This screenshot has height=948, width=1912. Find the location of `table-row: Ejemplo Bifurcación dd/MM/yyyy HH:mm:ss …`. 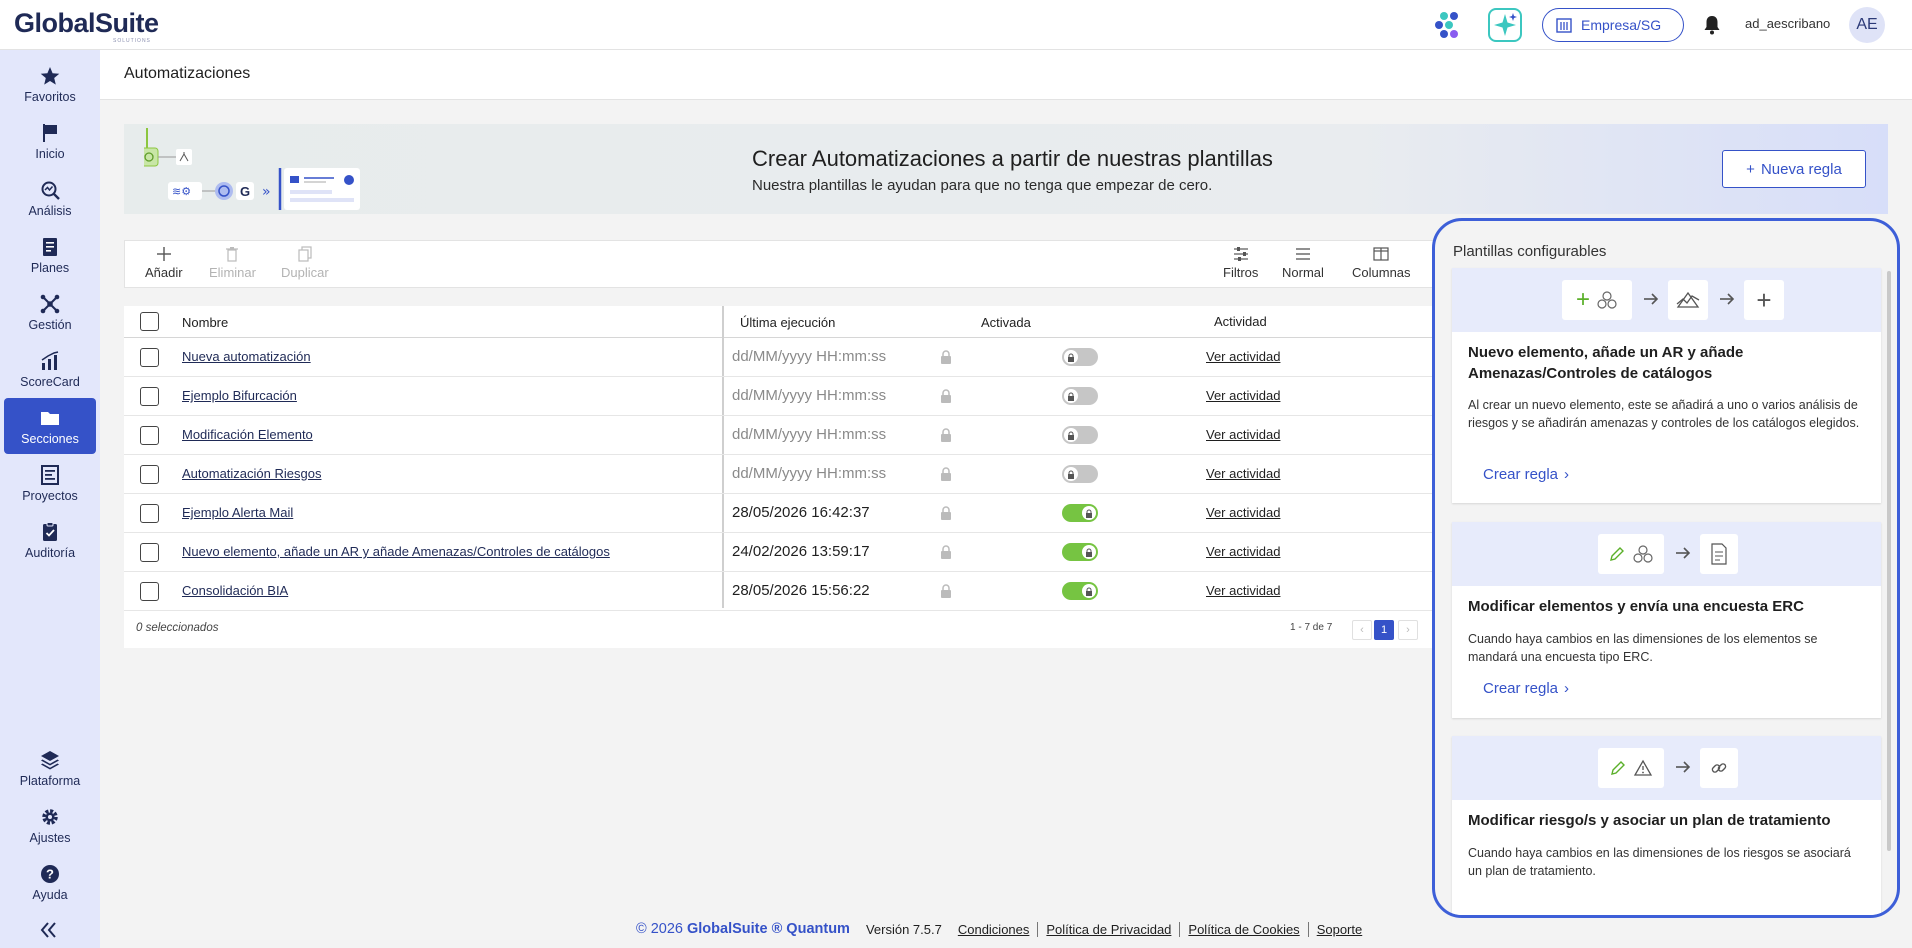

table-row: Ejemplo Bifurcación dd/MM/yyyy HH:mm:ss … is located at coordinates (779, 396).